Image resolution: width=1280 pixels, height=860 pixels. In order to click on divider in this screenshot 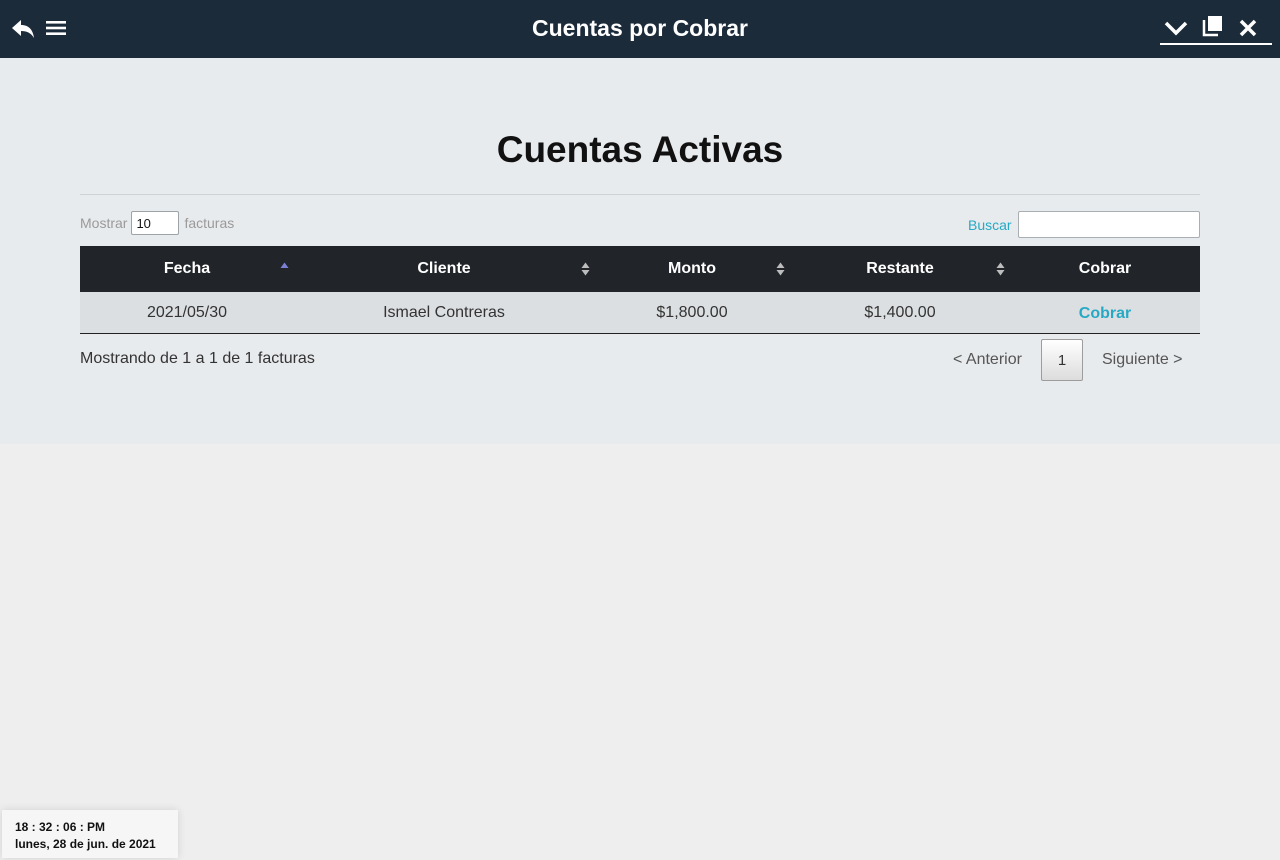, I will do `click(640, 194)`.